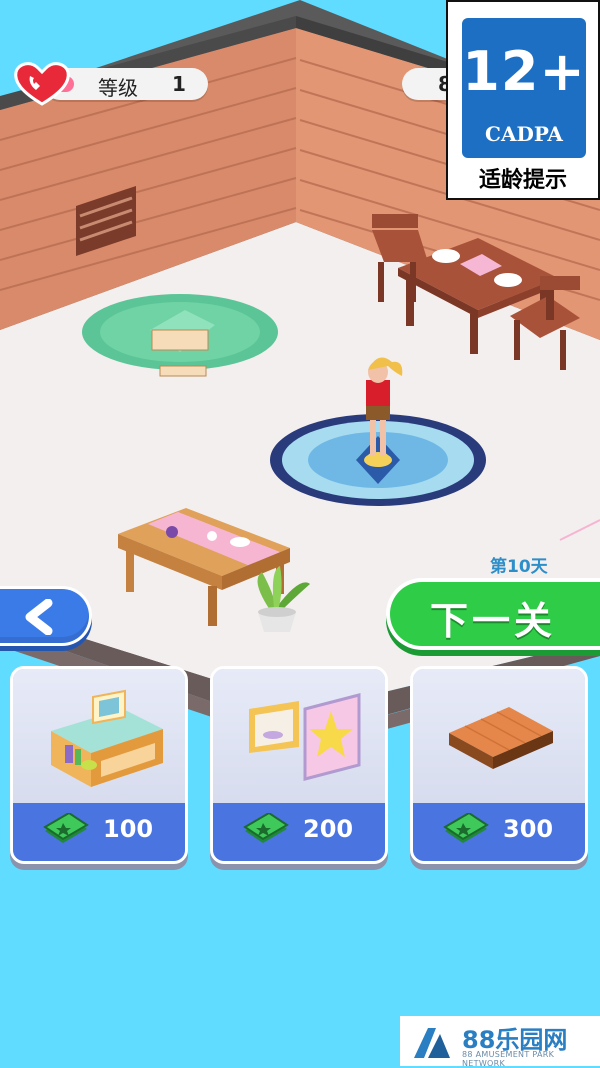 The height and width of the screenshot is (1068, 600). What do you see at coordinates (524, 71) in the screenshot?
I see `age-rating-number: 12+` at bounding box center [524, 71].